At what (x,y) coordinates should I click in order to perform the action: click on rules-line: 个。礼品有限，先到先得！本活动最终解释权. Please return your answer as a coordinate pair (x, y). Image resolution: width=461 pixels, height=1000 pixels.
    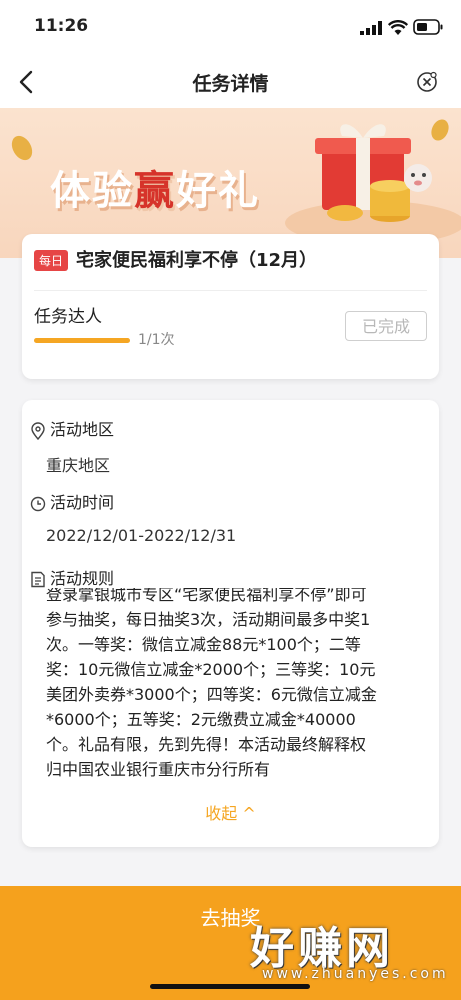
    Looking at the image, I should click on (206, 744).